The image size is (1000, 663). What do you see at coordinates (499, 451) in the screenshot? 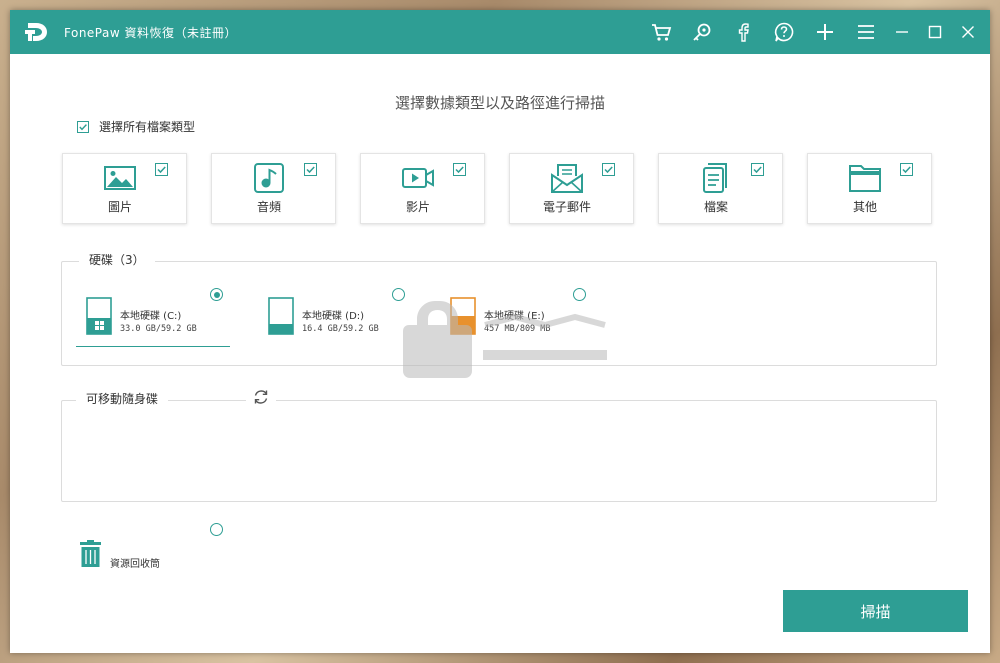
I see `removable-group` at bounding box center [499, 451].